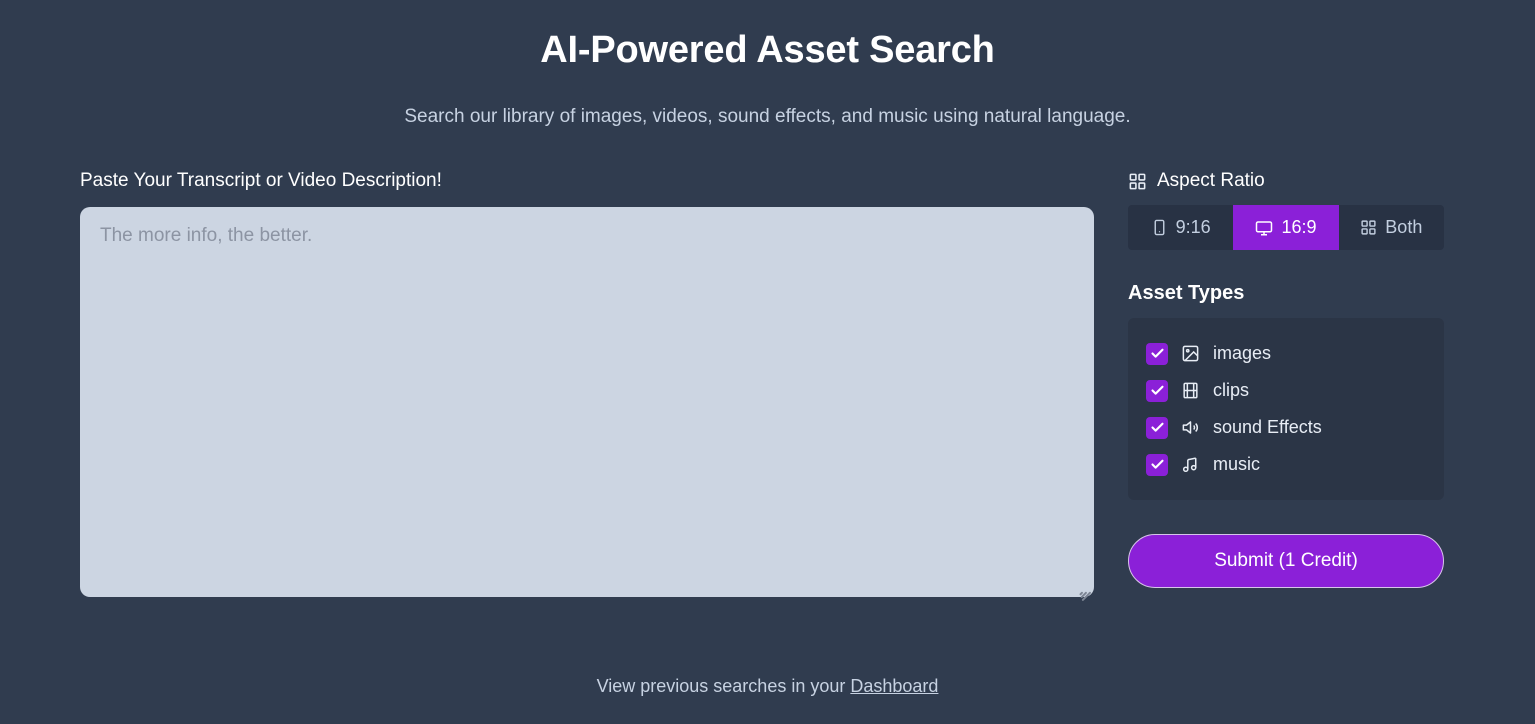 Image resolution: width=1535 pixels, height=724 pixels. I want to click on checkbox-clips, so click(1157, 390).